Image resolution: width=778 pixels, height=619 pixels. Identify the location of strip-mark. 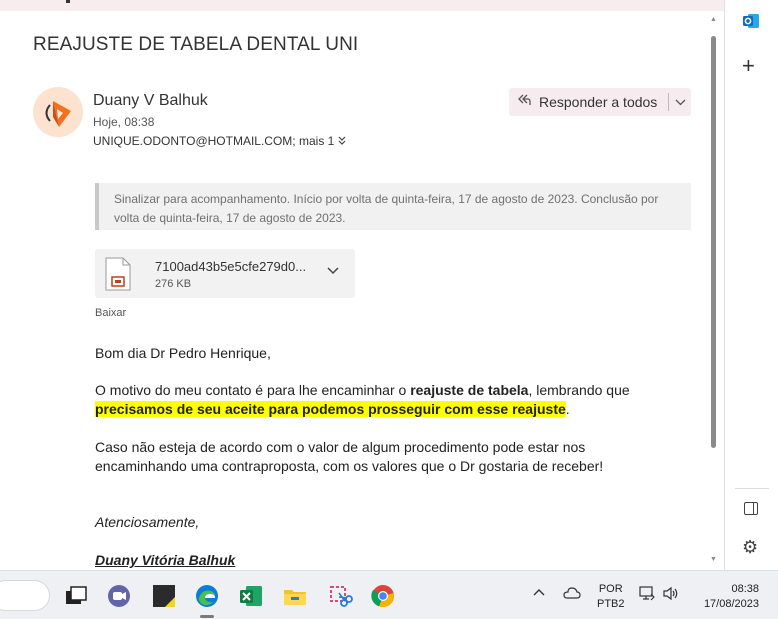
(68, 1).